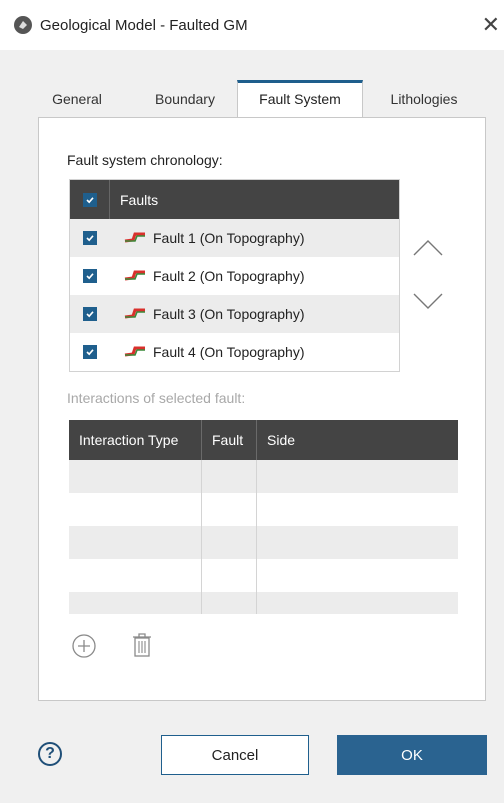  What do you see at coordinates (229, 314) in the screenshot?
I see `fault-name: Fault 3 (On Topography)` at bounding box center [229, 314].